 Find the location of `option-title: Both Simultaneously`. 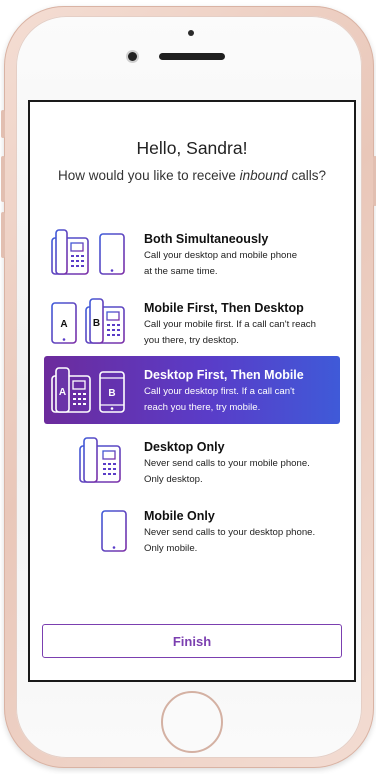

option-title: Both Simultaneously is located at coordinates (206, 239).